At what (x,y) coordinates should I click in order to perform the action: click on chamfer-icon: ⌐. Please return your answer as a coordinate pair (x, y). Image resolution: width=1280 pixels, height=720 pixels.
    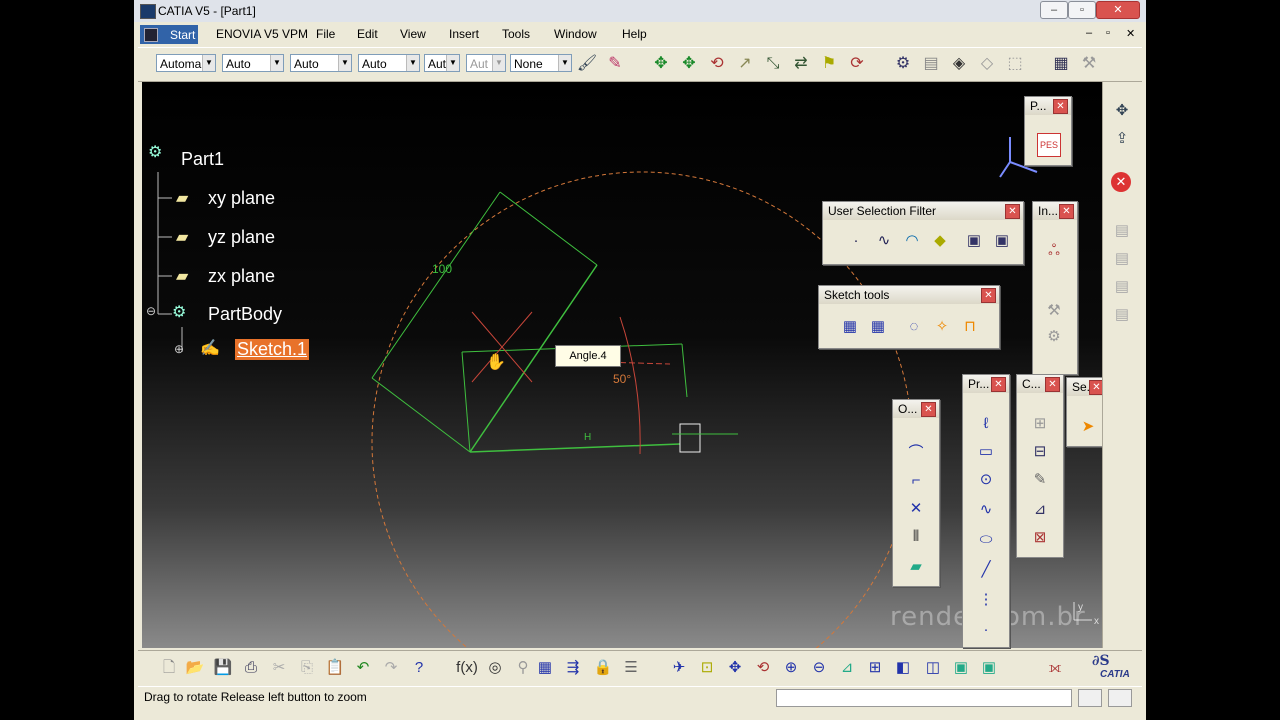
    Looking at the image, I should click on (916, 481).